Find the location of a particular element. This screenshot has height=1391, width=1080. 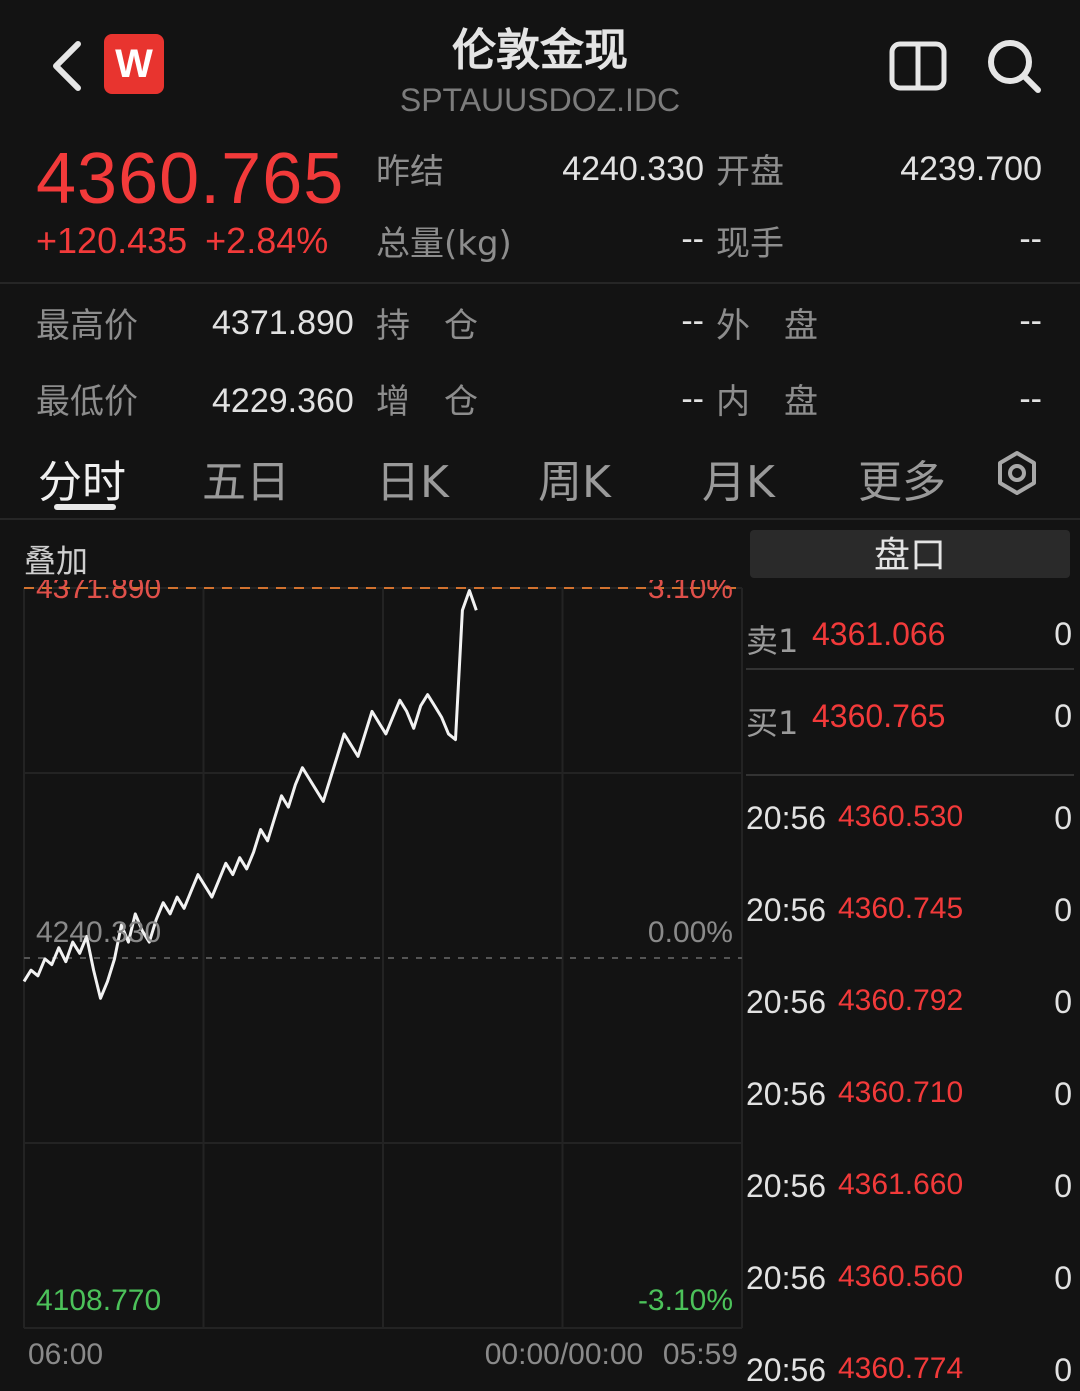

high-value: 4371.890 is located at coordinates (283, 323).